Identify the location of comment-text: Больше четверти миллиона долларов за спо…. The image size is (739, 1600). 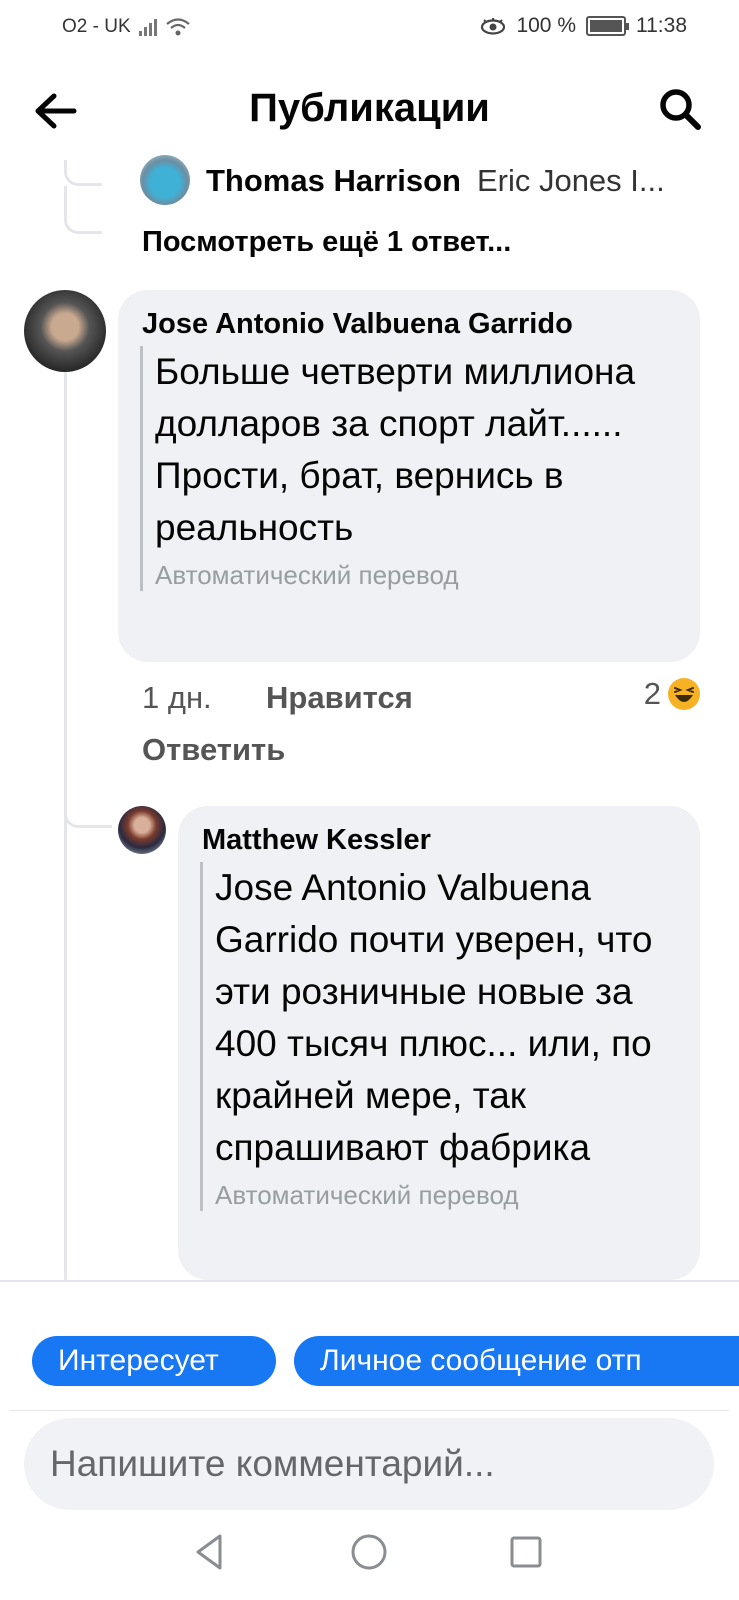
(395, 449).